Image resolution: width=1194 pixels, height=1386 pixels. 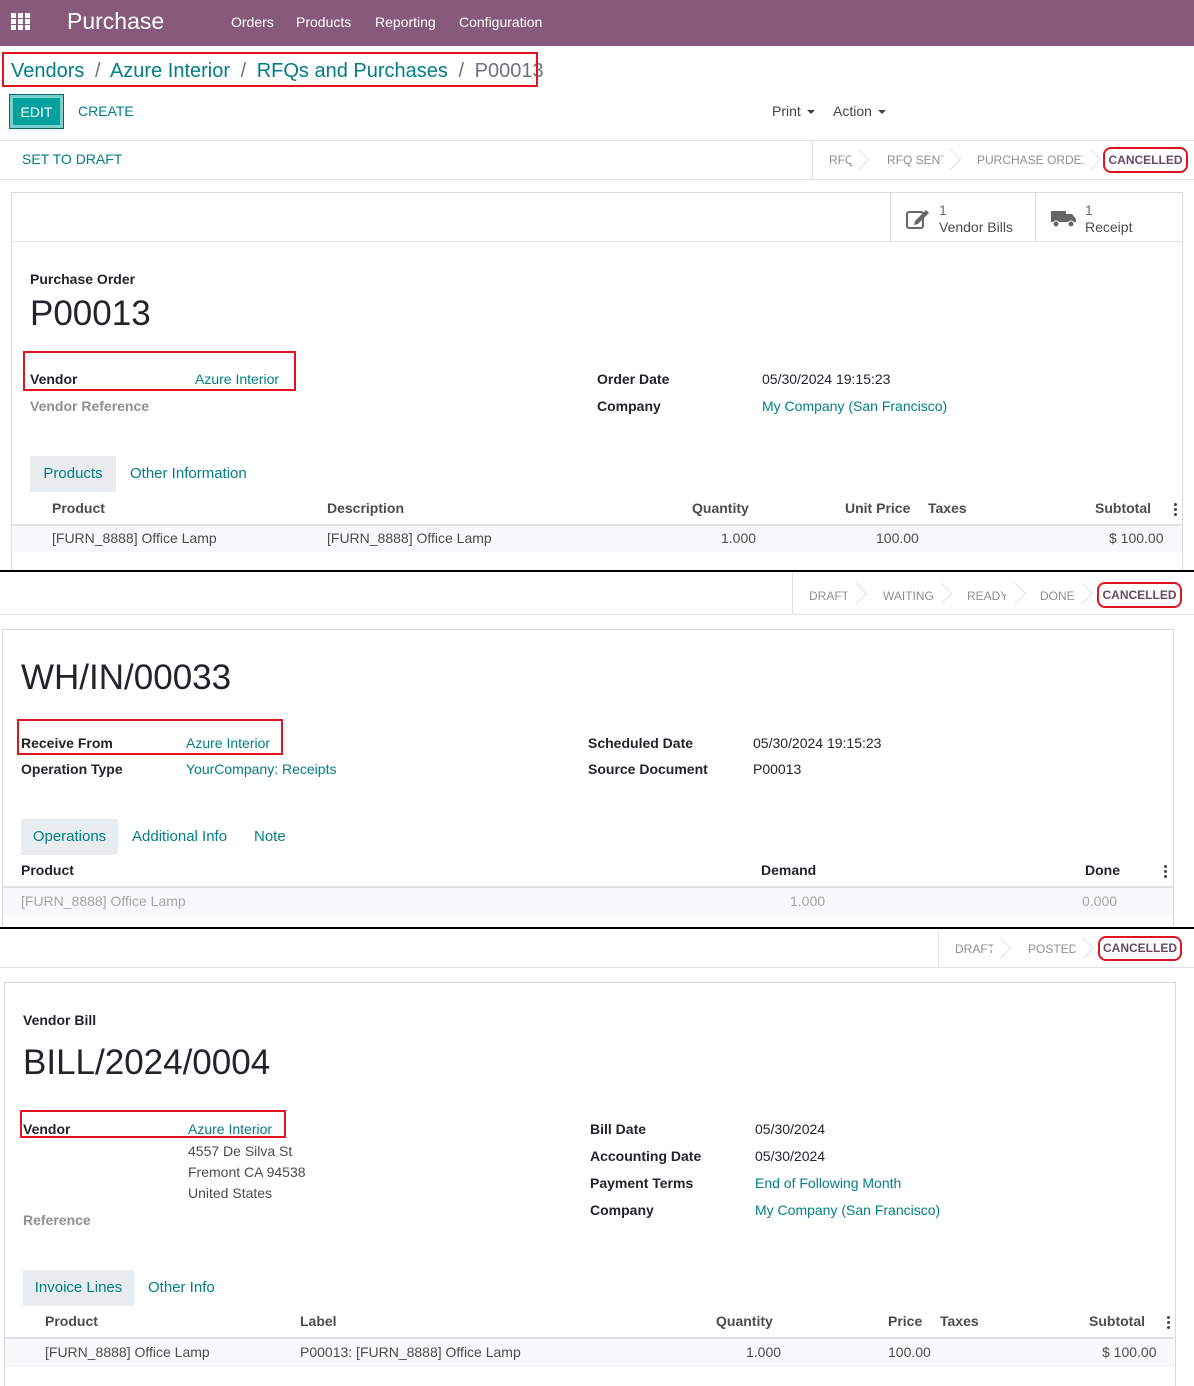 What do you see at coordinates (1057, 596) in the screenshot?
I see `stage-done: DONE` at bounding box center [1057, 596].